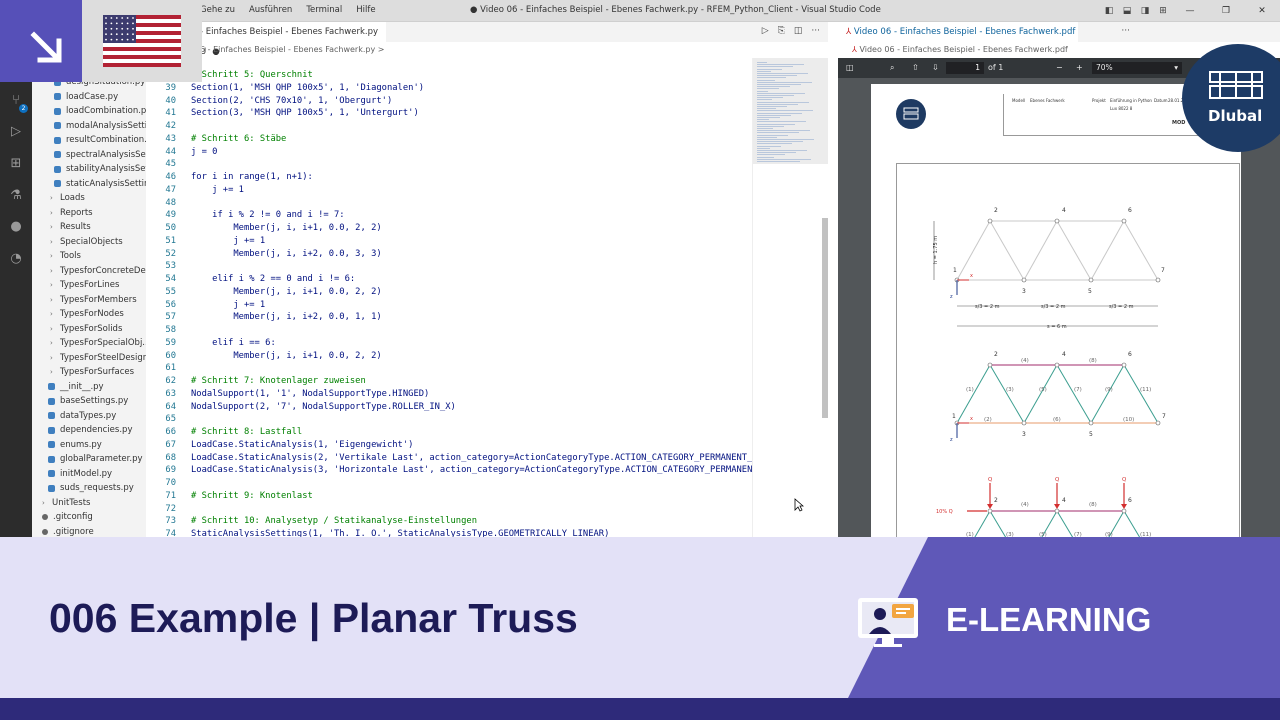 The width and height of the screenshot is (1280, 720). Describe the element at coordinates (66, 503) in the screenshot. I see `root-item: › UnitTests` at that location.